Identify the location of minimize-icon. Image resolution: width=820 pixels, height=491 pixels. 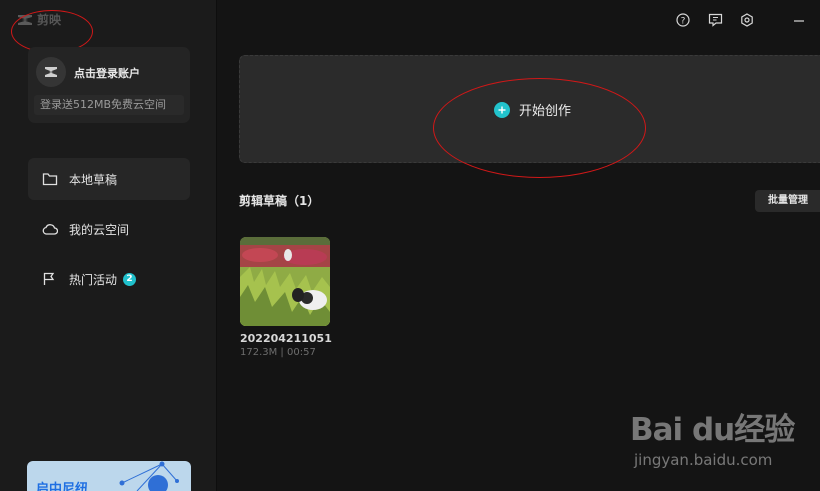
(799, 20).